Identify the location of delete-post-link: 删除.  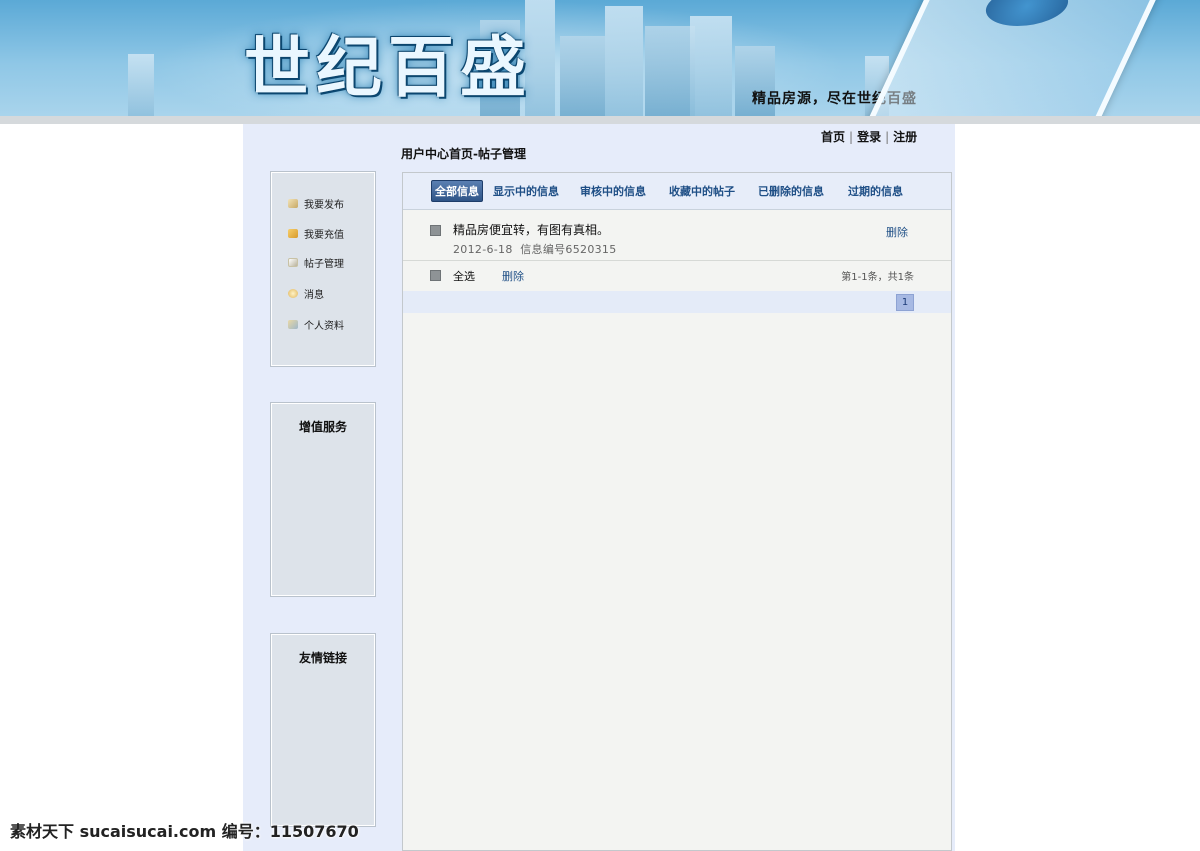
(897, 232).